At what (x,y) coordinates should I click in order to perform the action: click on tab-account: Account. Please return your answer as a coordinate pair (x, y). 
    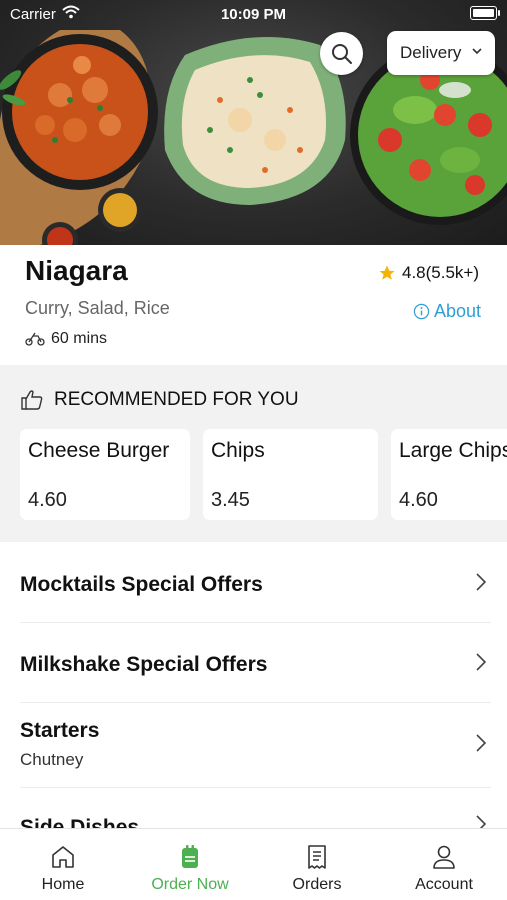
    Looking at the image, I should click on (444, 868).